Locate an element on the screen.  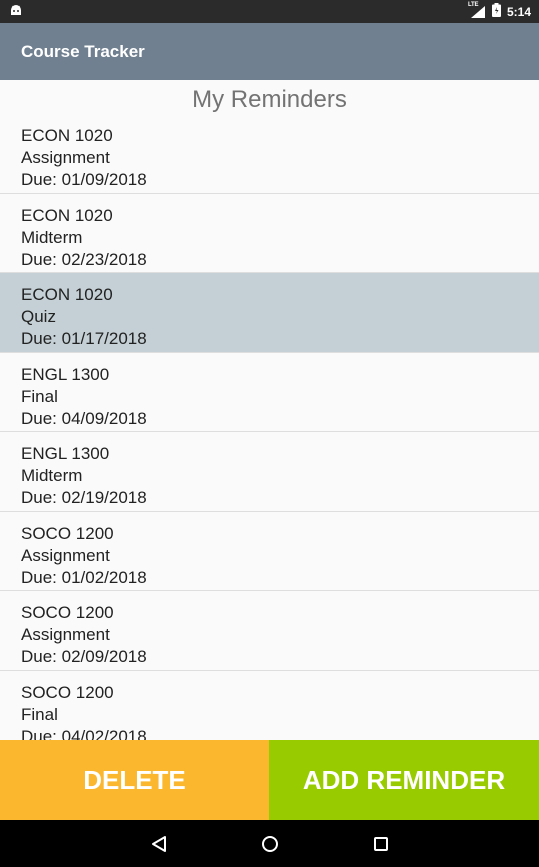
delete-button: DELETE is located at coordinates (134, 780).